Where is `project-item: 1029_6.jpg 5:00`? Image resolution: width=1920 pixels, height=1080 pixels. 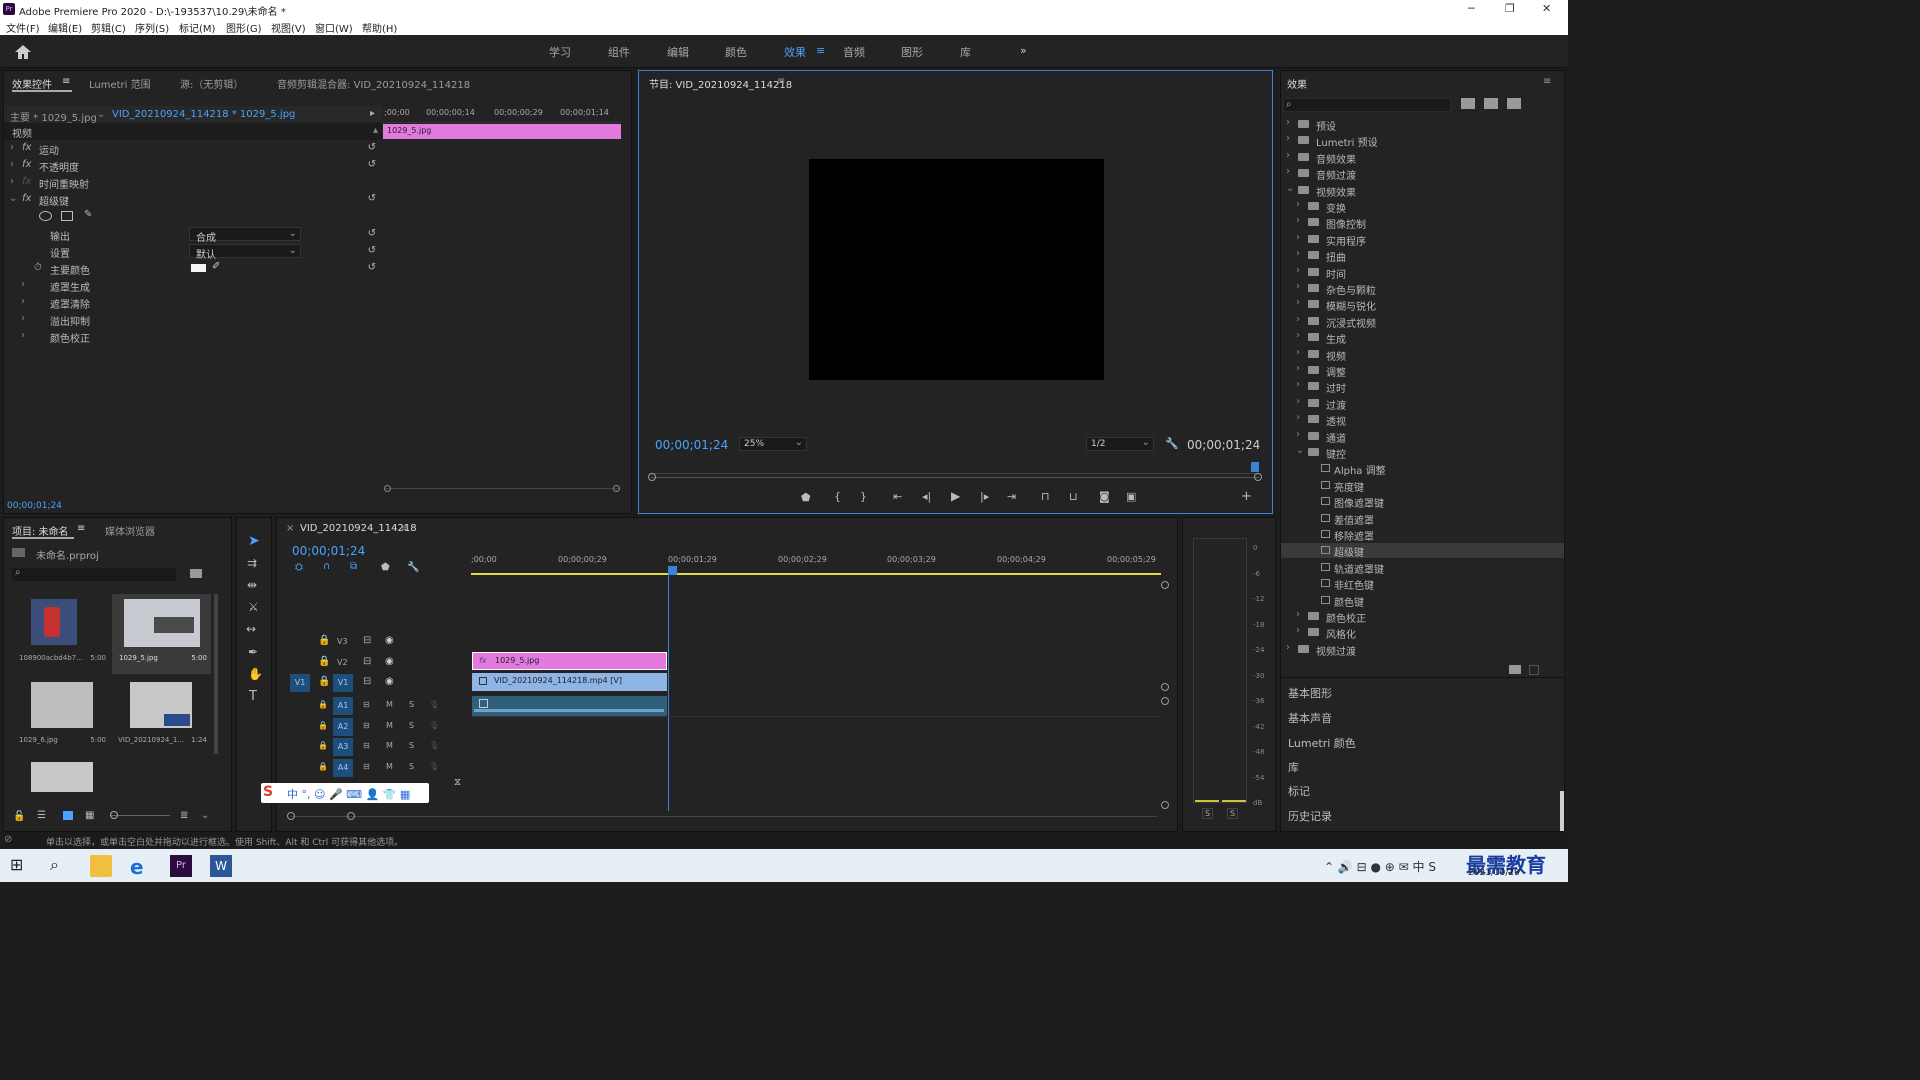
project-item: 1029_6.jpg 5:00 is located at coordinates (61, 713).